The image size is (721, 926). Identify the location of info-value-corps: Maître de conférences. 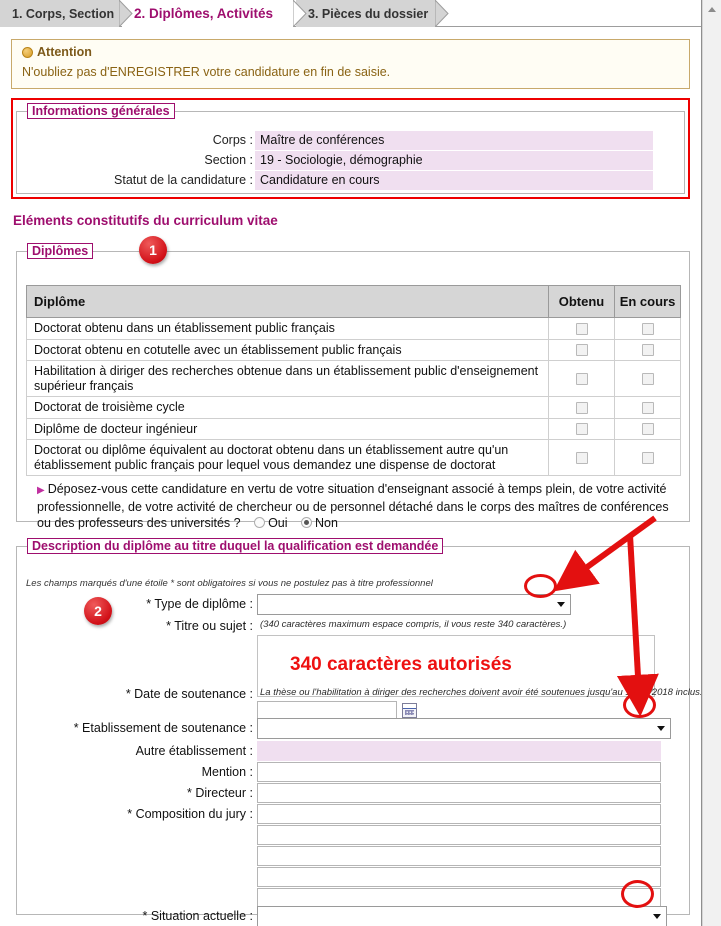
(454, 140).